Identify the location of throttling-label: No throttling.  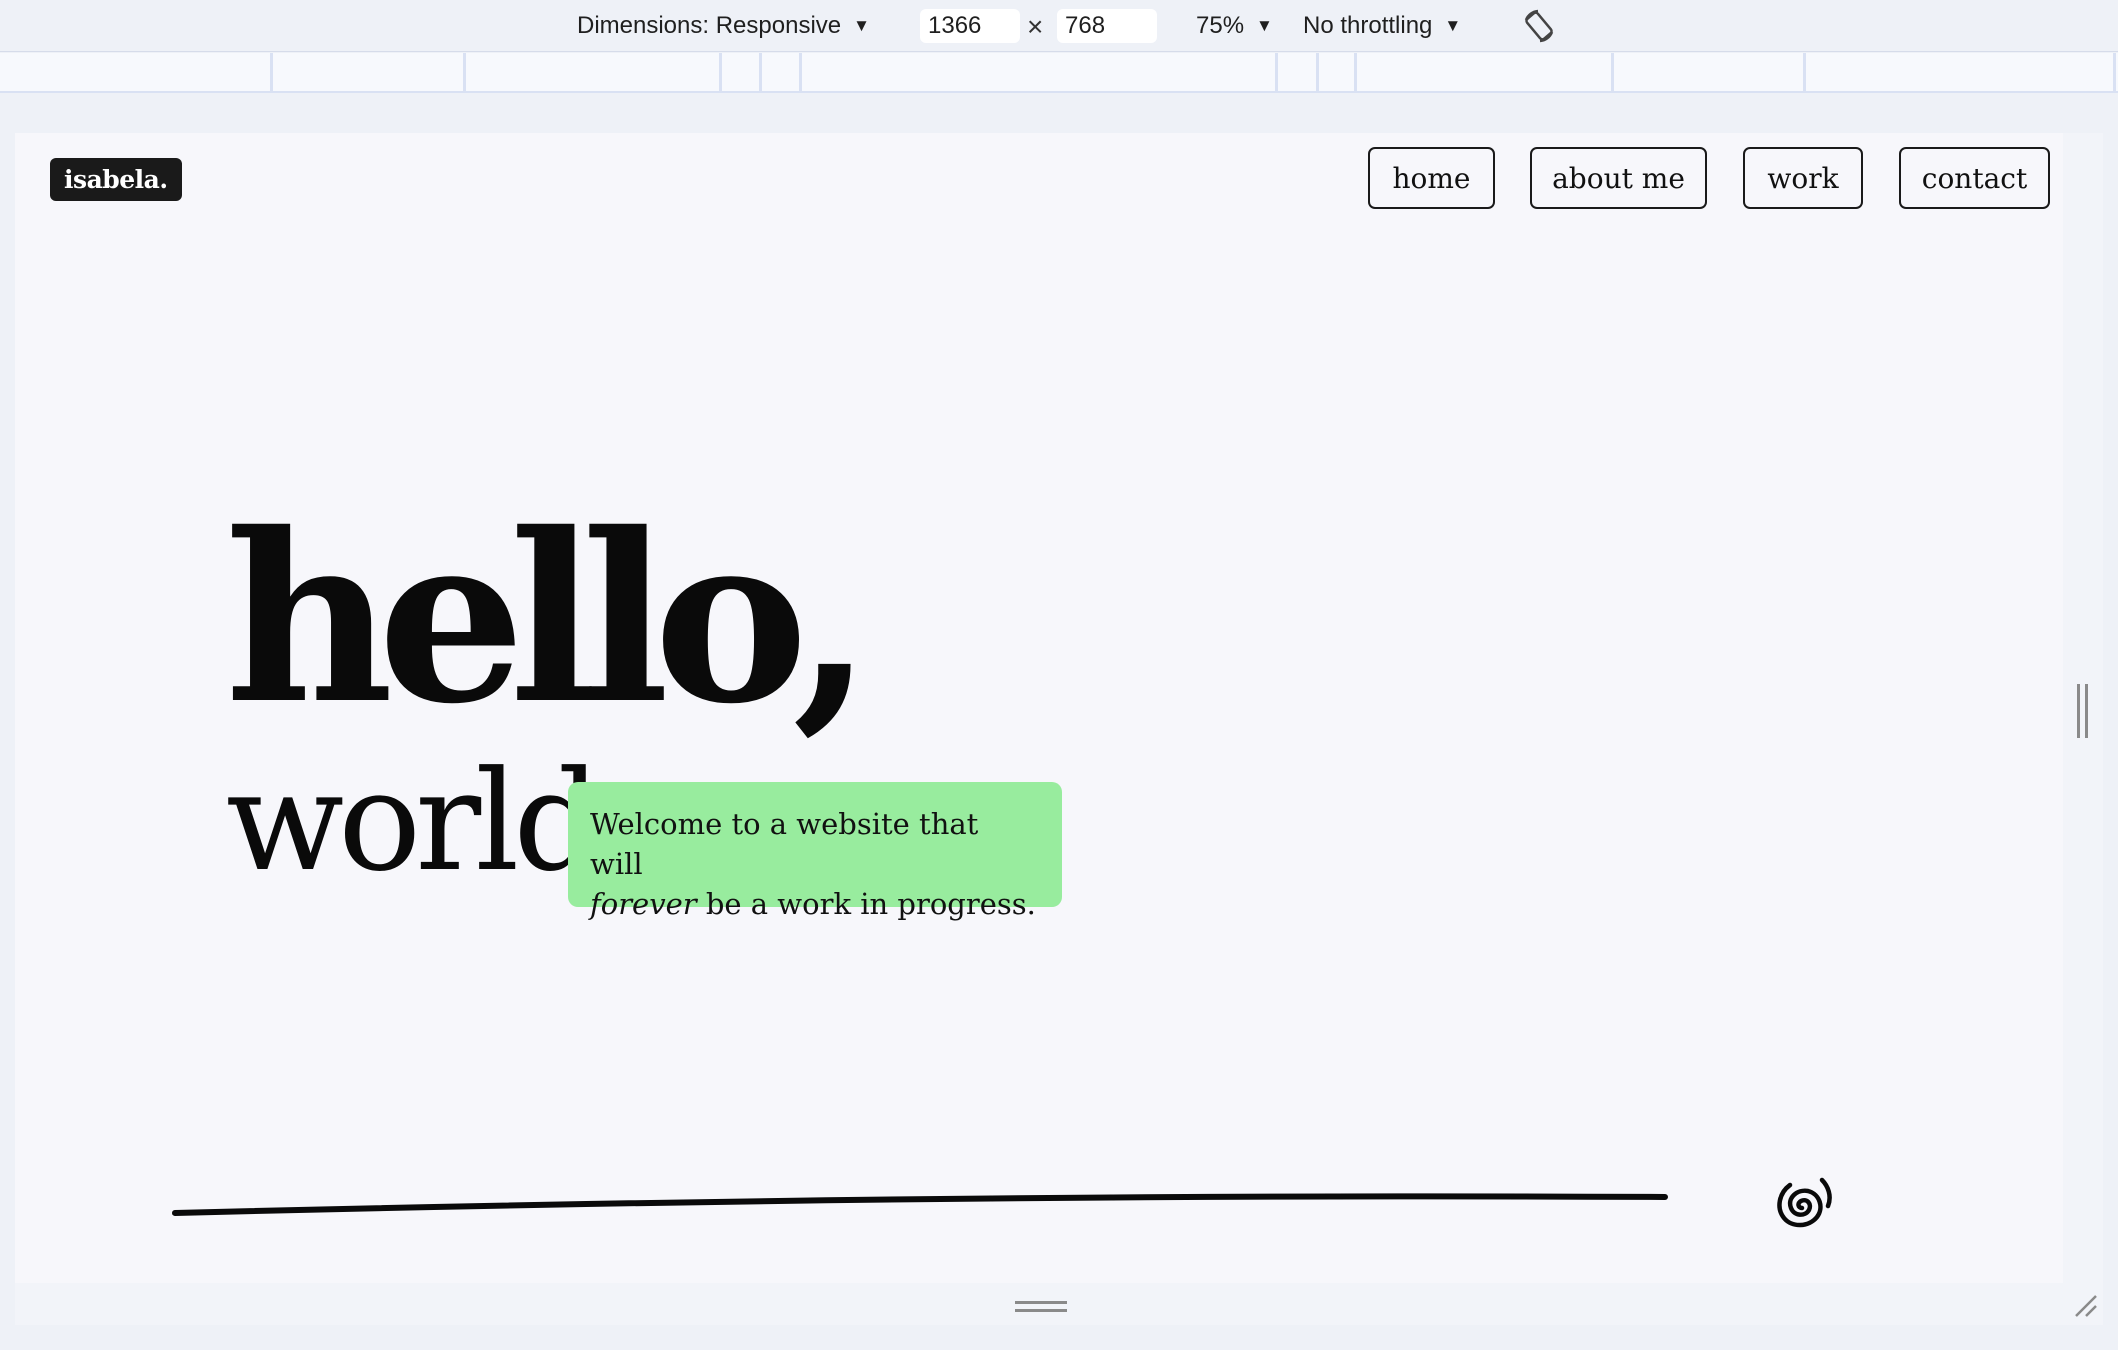
(1368, 25).